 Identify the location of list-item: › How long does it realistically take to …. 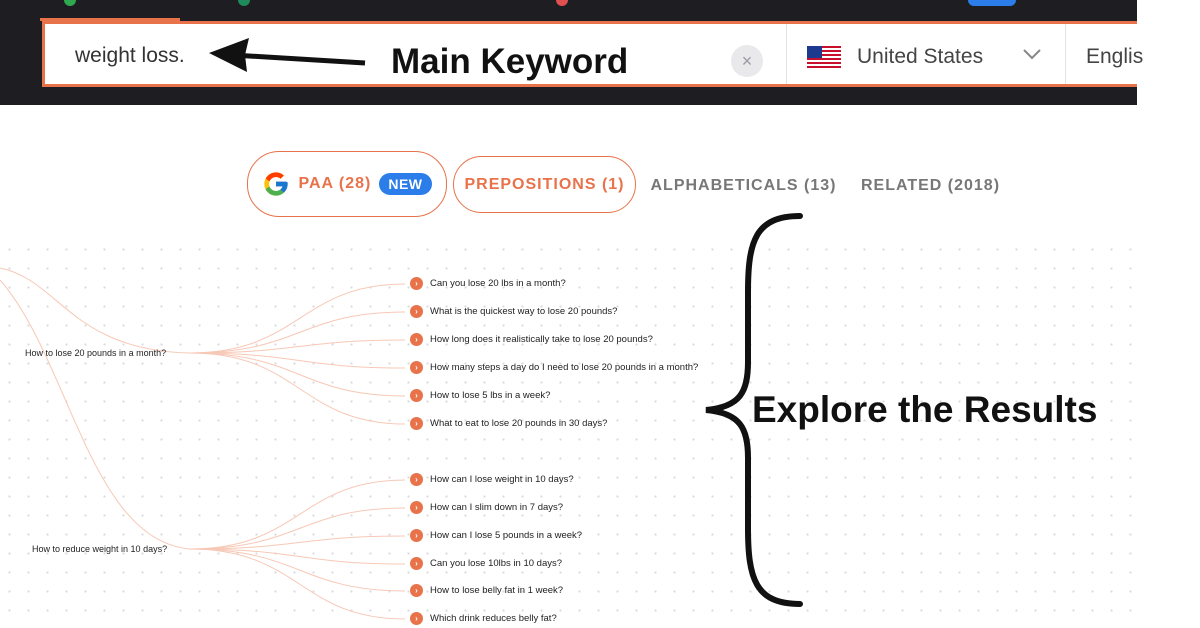
(531, 339).